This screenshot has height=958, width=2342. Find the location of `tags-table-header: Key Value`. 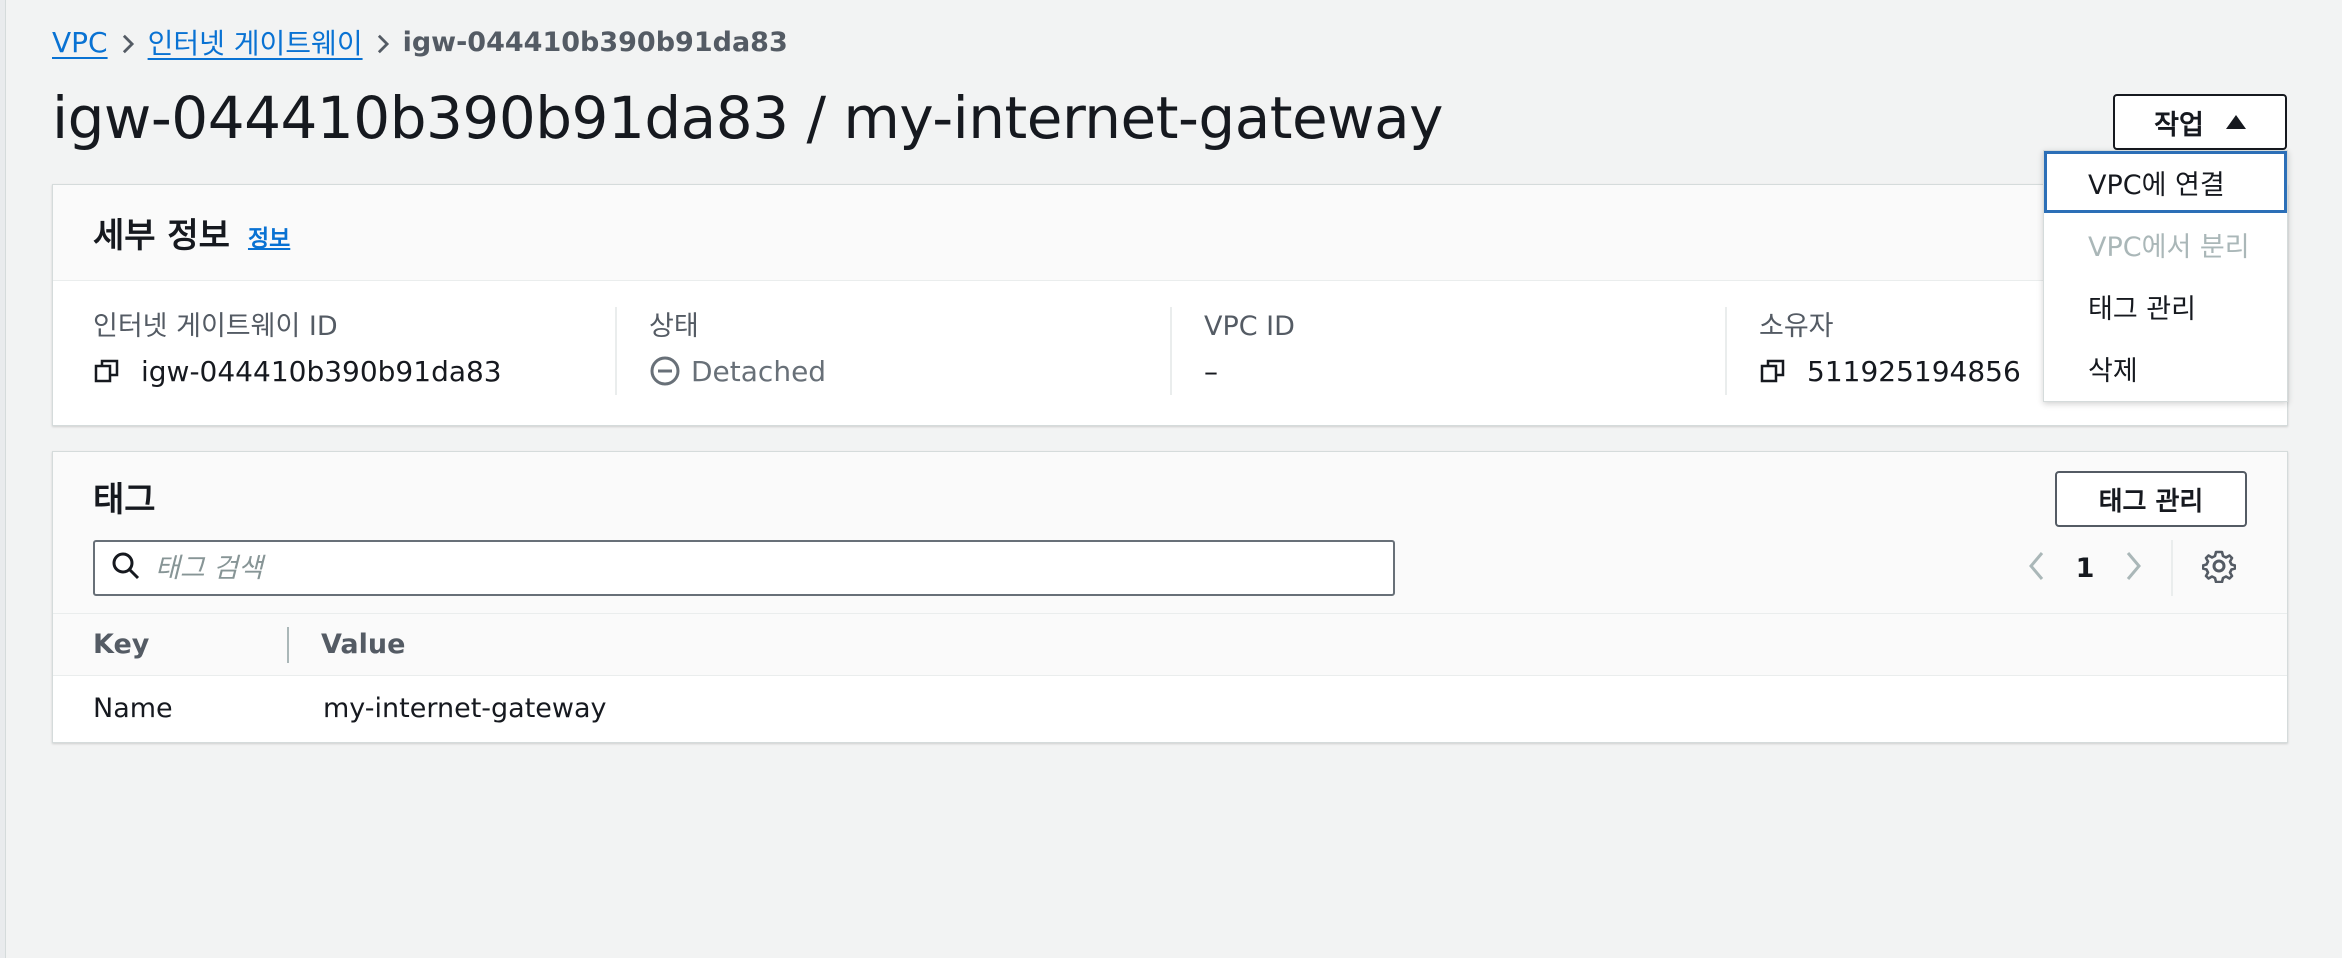

tags-table-header: Key Value is located at coordinates (1170, 645).